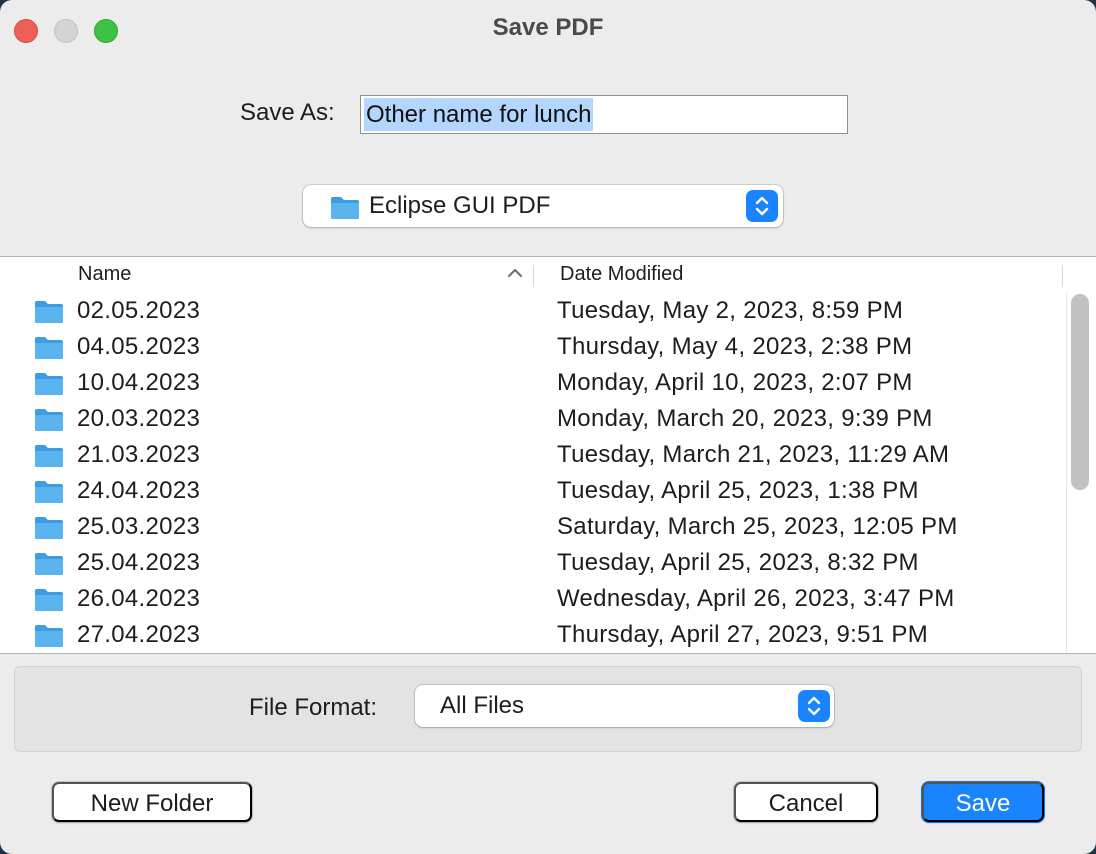 The image size is (1096, 854). Describe the element at coordinates (152, 802) in the screenshot. I see `new-folder-button: New Folder` at that location.